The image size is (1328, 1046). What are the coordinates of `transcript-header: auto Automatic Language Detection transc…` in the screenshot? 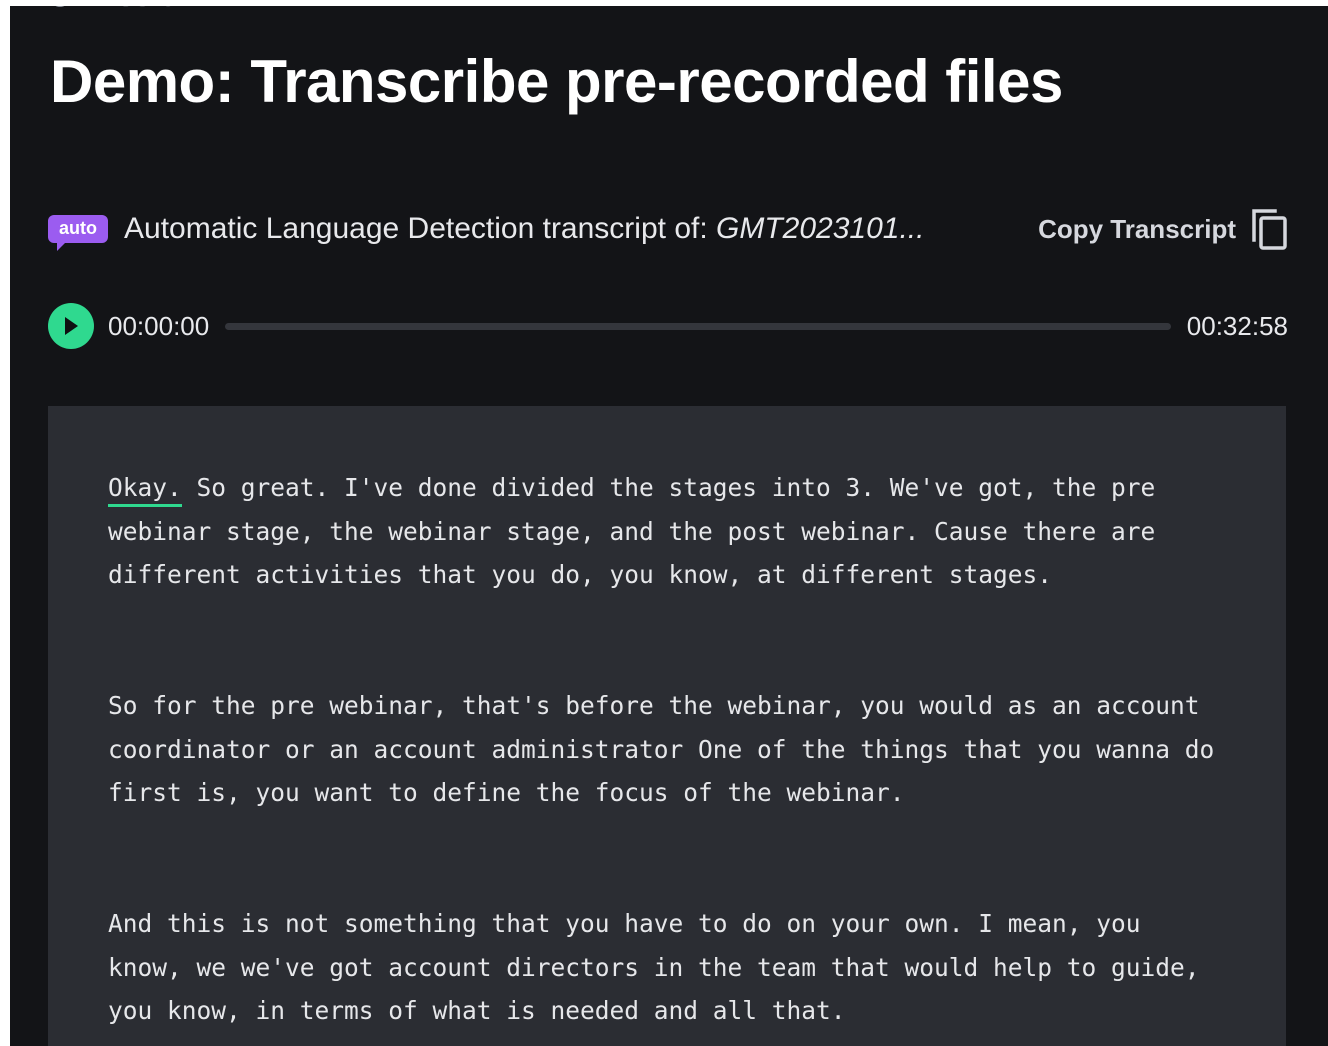 It's located at (668, 229).